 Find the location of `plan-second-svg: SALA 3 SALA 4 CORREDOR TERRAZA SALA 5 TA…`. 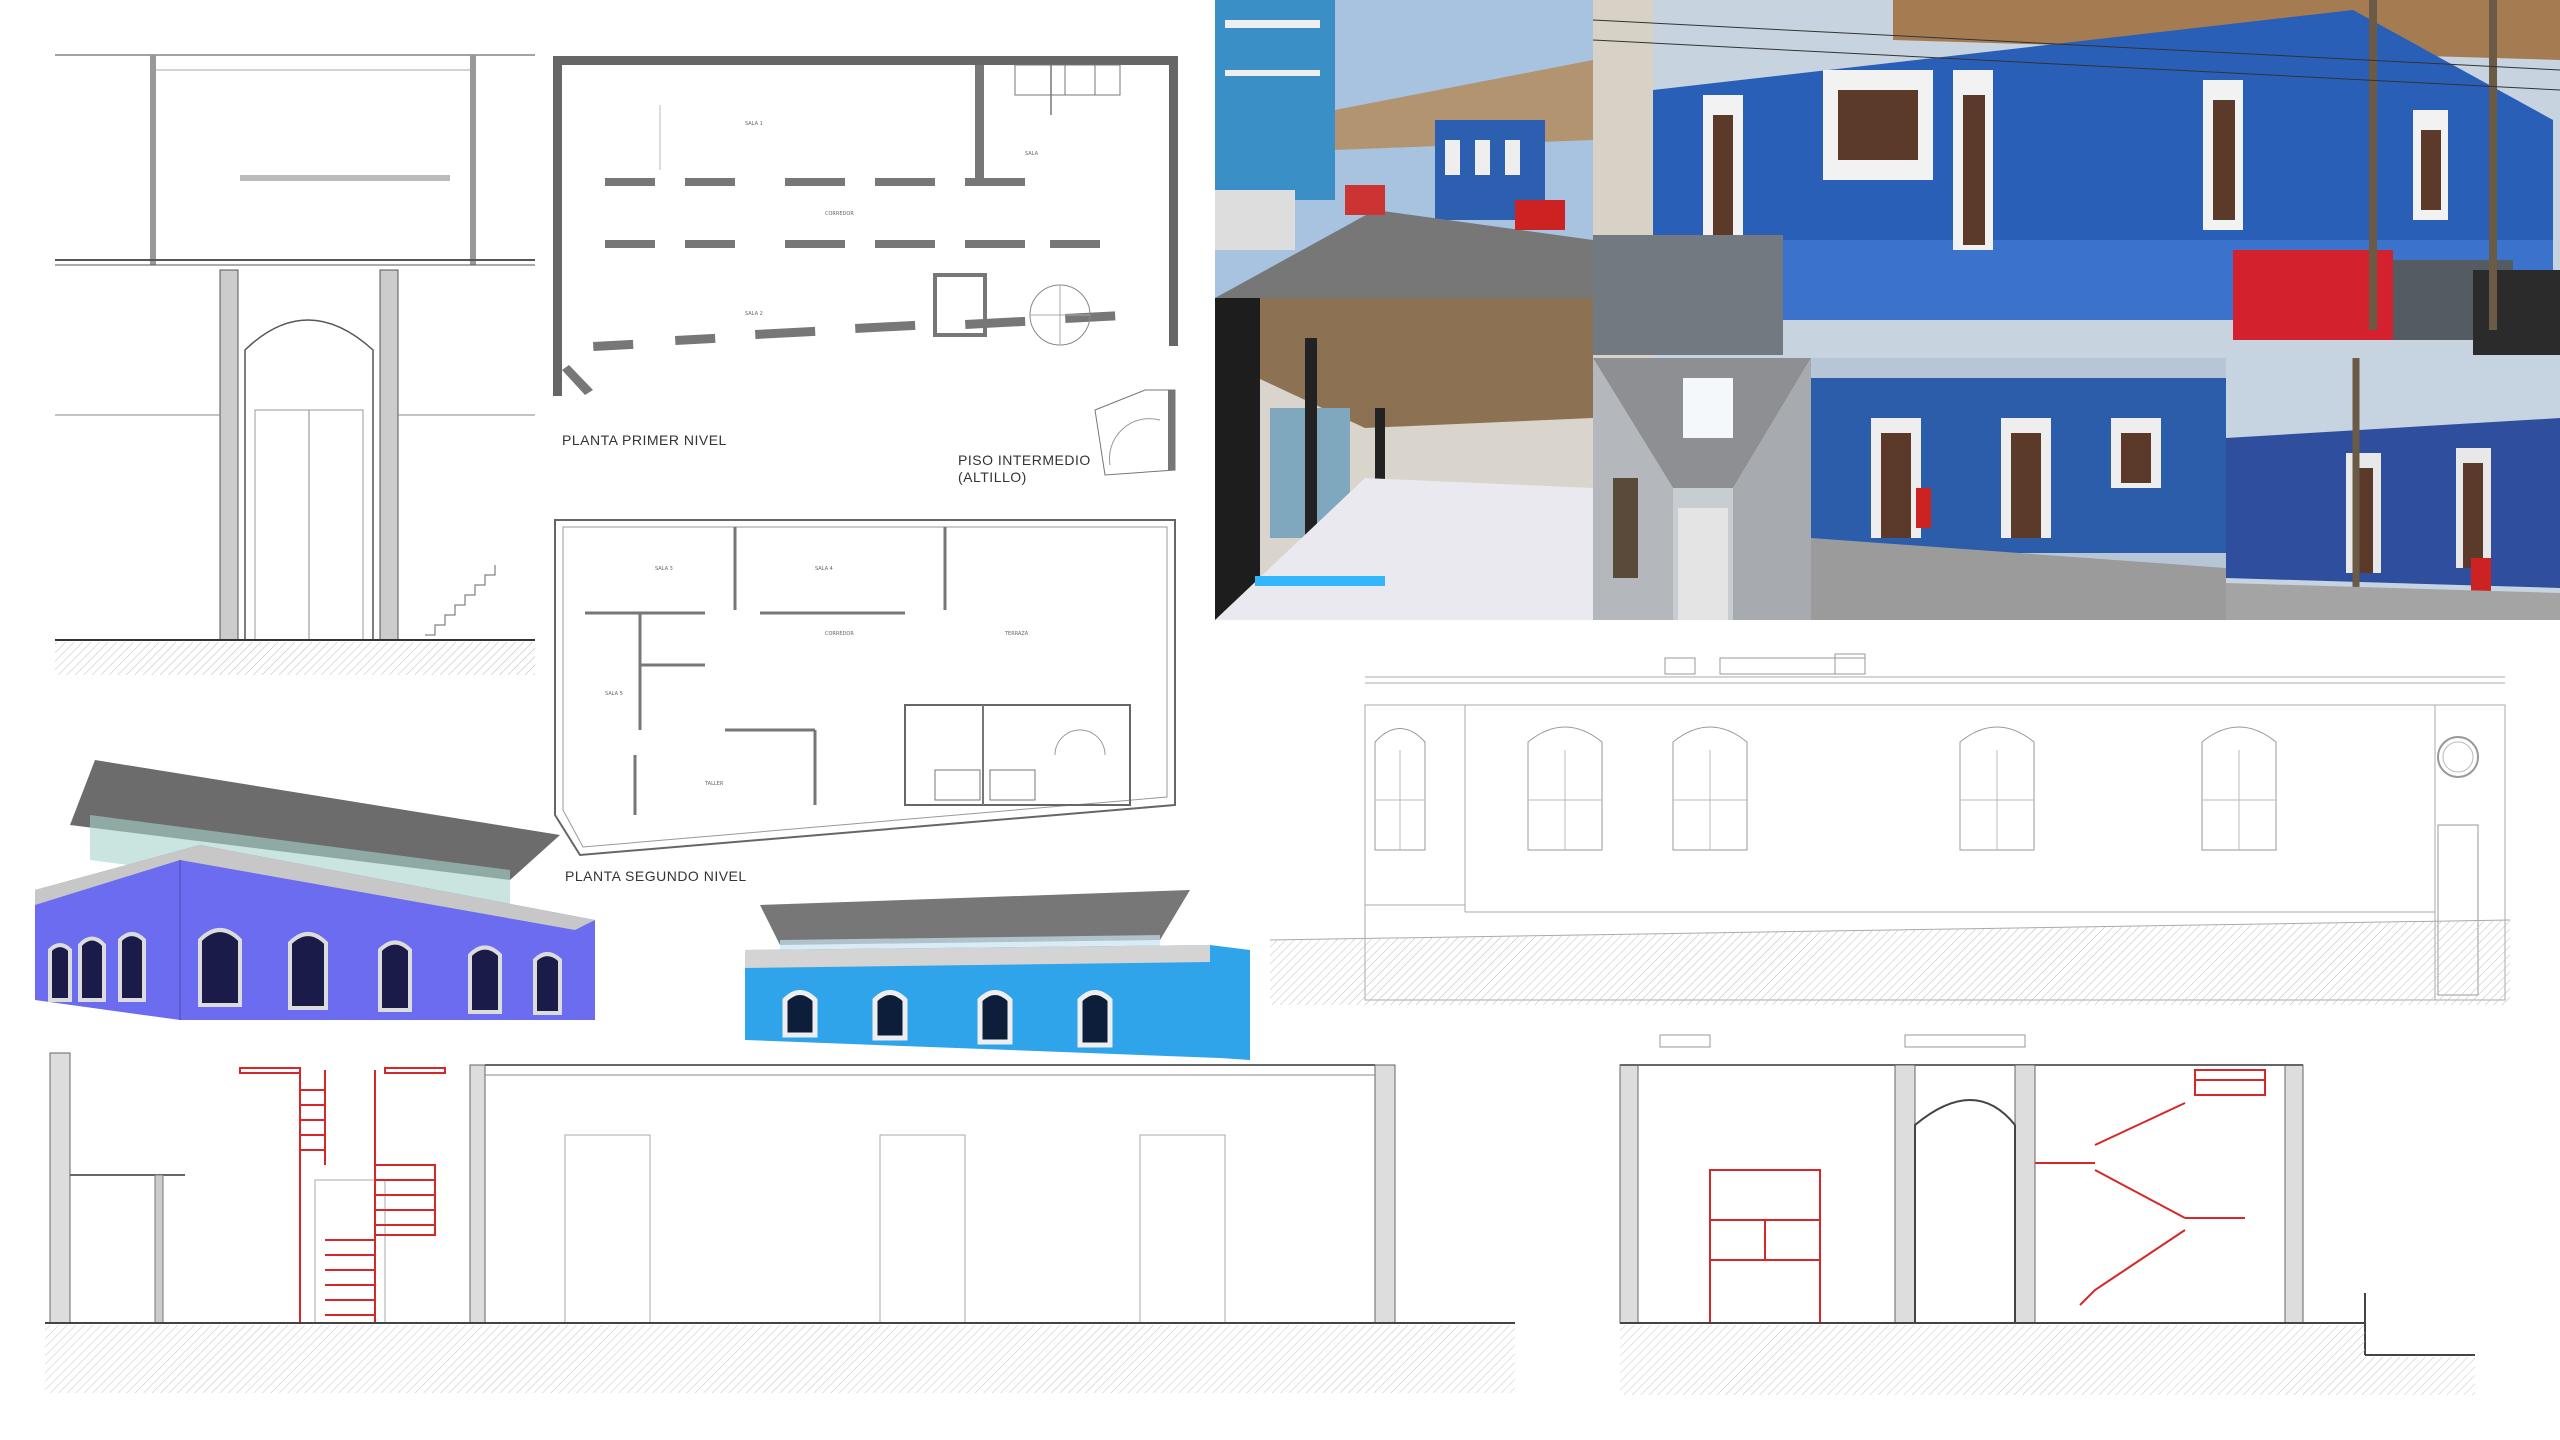

plan-second-svg: SALA 3 SALA 4 CORREDOR TERRAZA SALA 5 TA… is located at coordinates (865, 688).